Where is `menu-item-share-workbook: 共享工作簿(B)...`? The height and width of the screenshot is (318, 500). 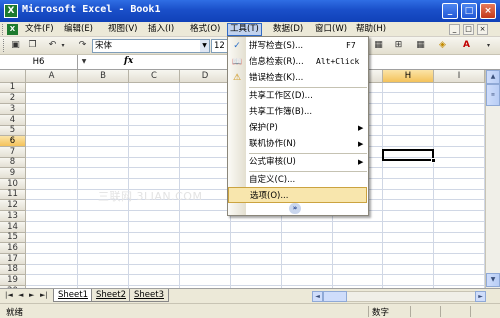 menu-item-share-workbook: 共享工作簿(B)... is located at coordinates (298, 112).